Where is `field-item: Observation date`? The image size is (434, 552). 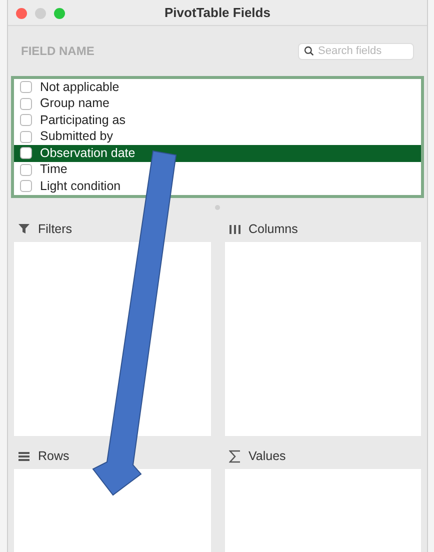 field-item: Observation date is located at coordinates (217, 153).